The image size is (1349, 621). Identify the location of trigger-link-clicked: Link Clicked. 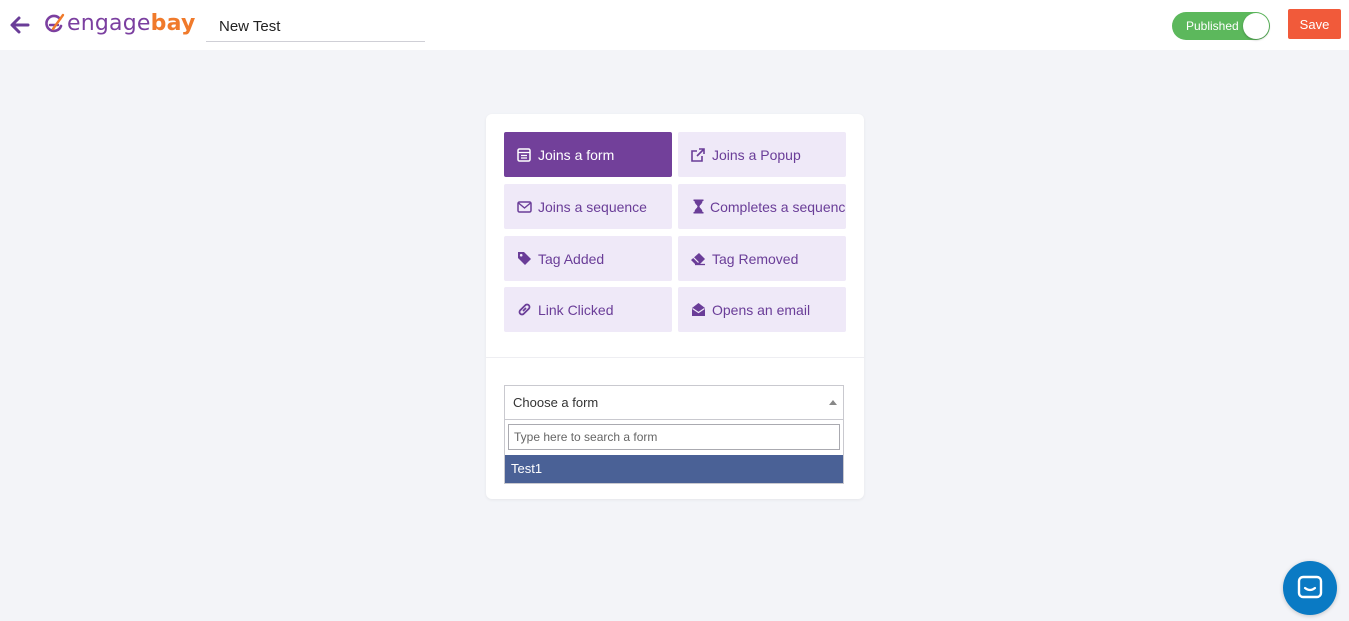
(588, 309).